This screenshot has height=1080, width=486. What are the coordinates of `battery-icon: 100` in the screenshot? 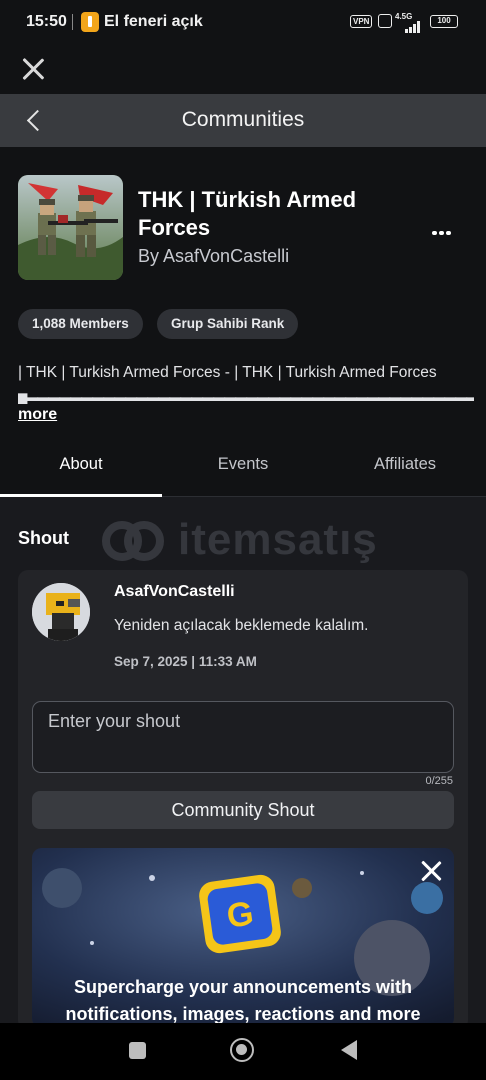 It's located at (444, 21).